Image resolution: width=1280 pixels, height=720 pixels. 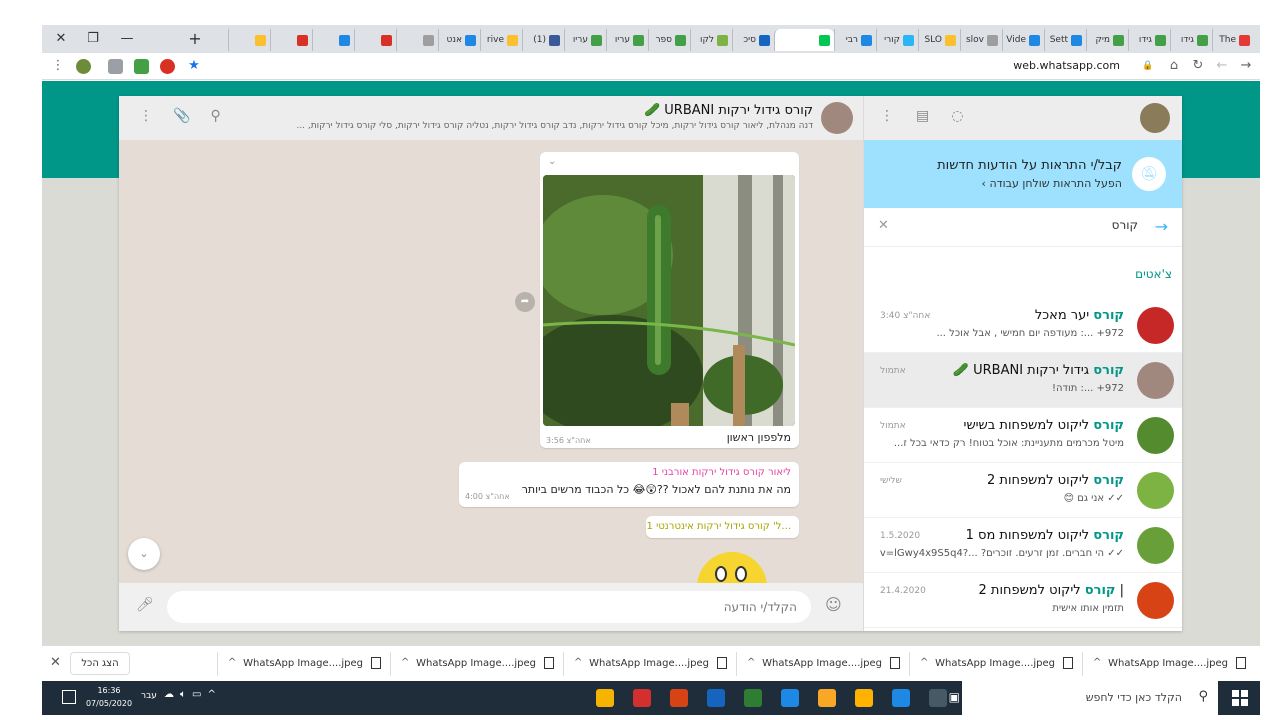 I want to click on reload-icon: ↻, so click(x=1198, y=66).